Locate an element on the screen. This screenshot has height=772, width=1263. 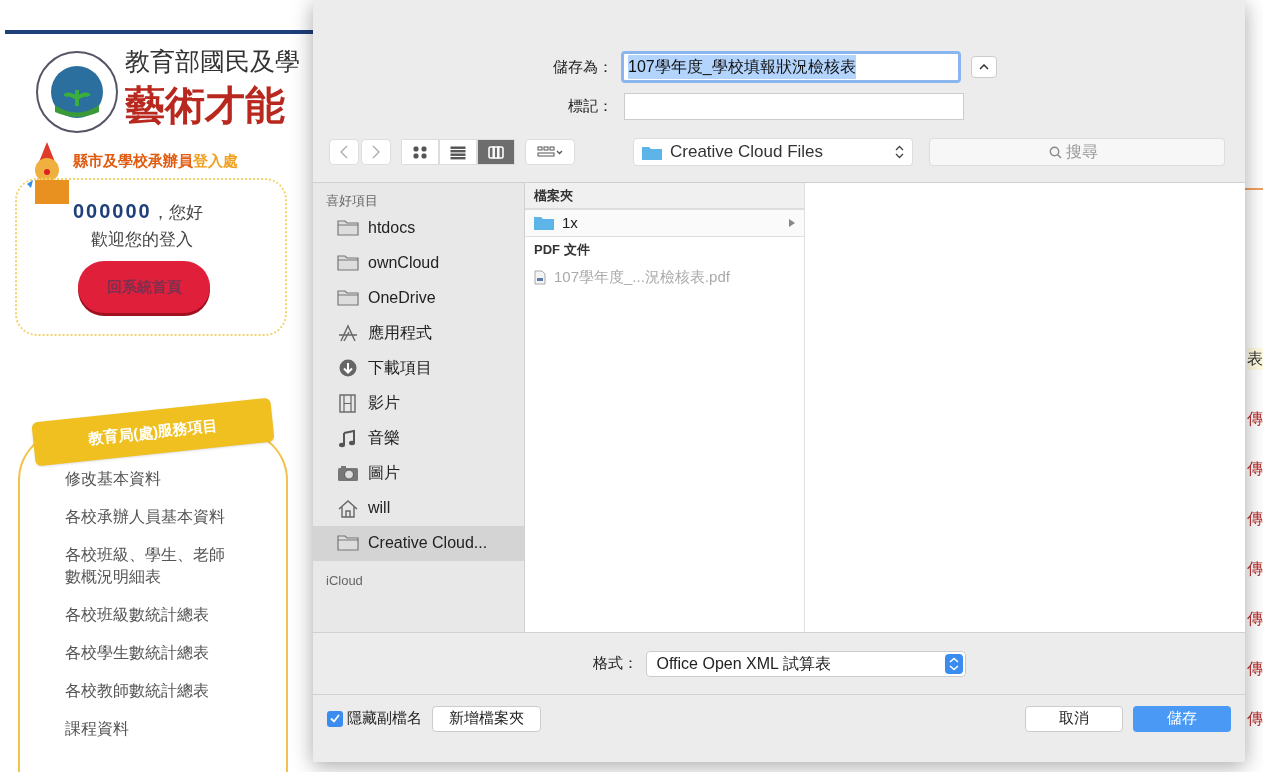
search-field: 搜尋 is located at coordinates (1077, 152).